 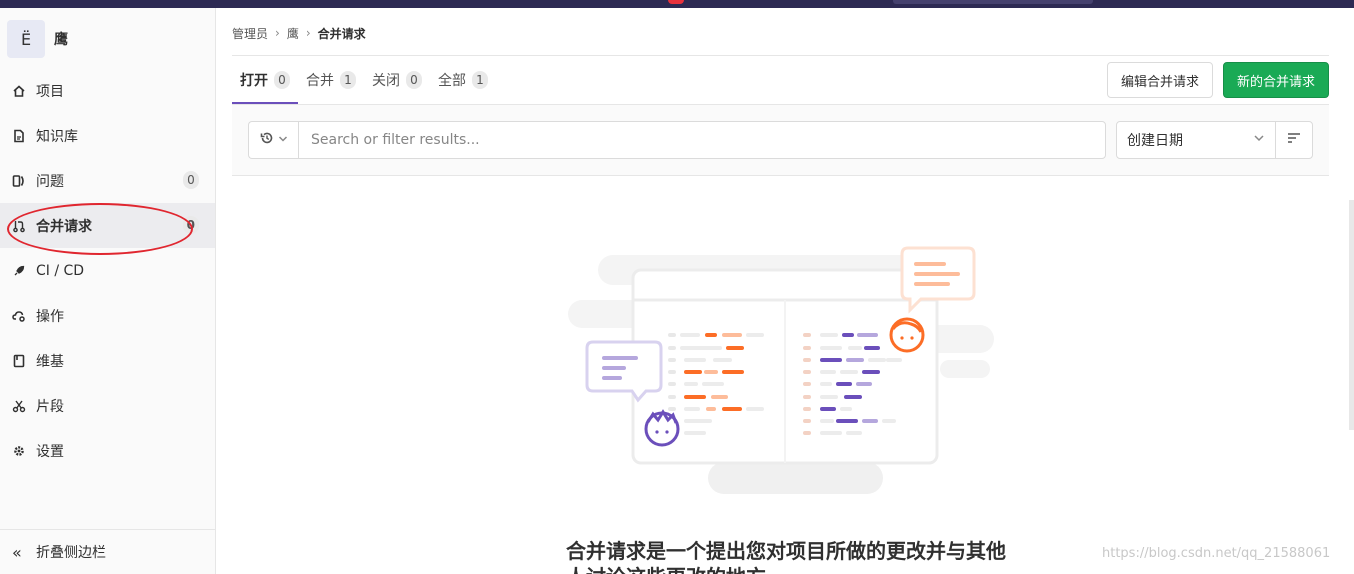 I want to click on project-header: Ë 鹰, so click(x=107, y=39).